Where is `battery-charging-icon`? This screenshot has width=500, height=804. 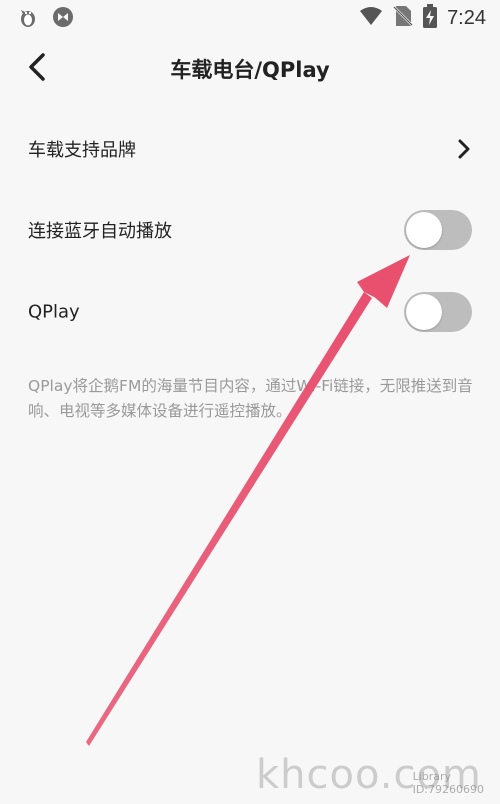 battery-charging-icon is located at coordinates (430, 18).